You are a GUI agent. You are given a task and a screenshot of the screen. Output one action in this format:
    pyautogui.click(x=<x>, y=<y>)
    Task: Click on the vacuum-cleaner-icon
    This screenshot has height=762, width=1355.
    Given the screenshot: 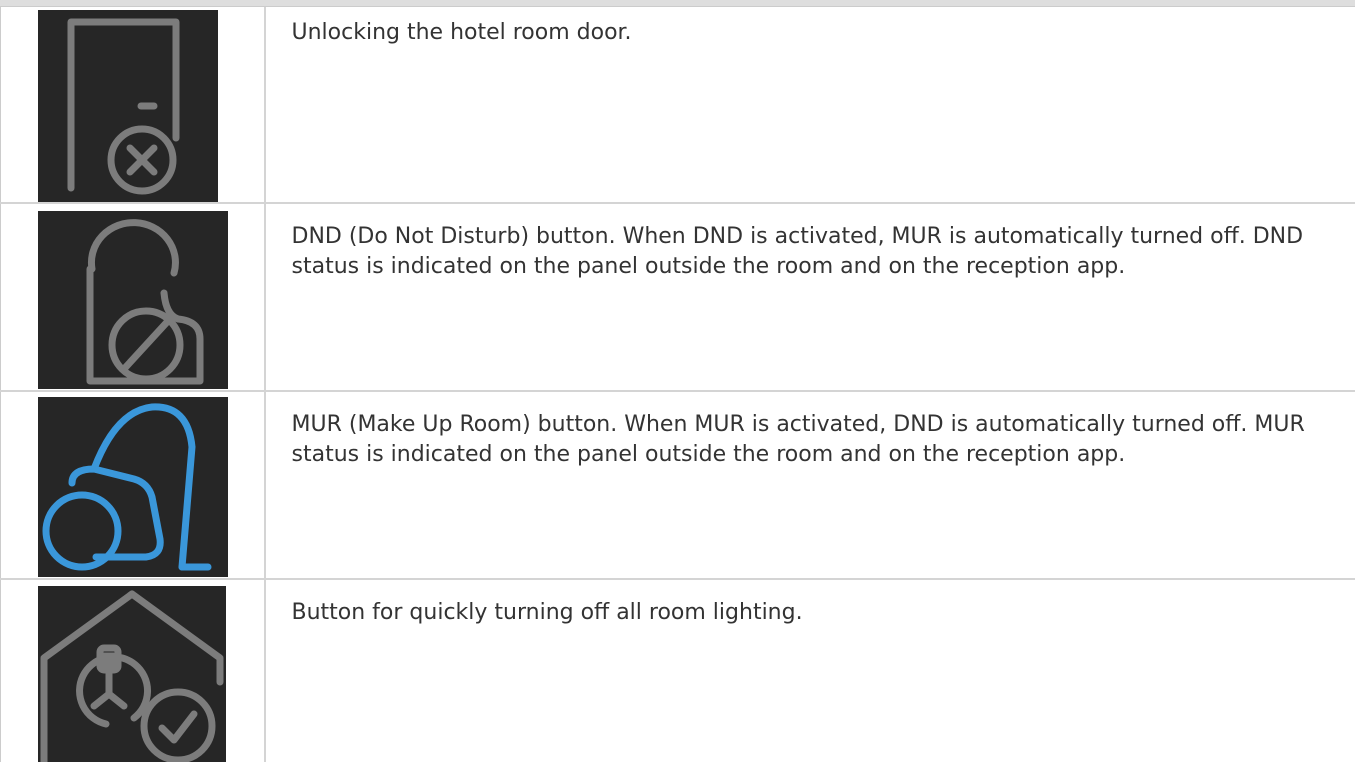 What is the action you would take?
    pyautogui.click(x=133, y=487)
    